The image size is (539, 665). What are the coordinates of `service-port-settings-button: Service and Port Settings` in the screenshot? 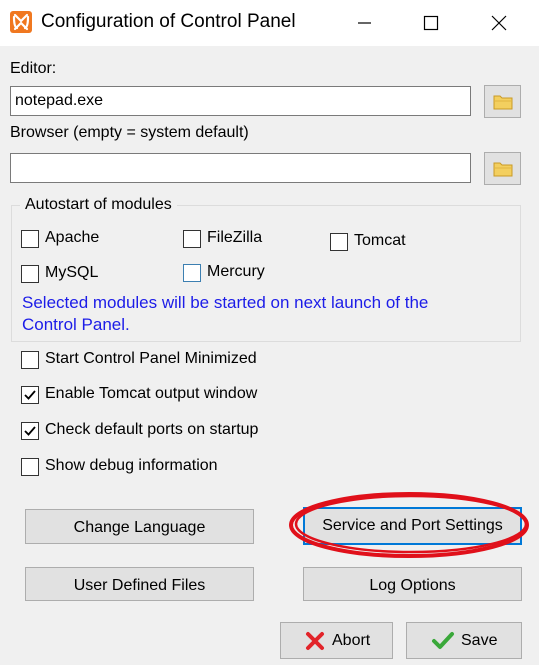 It's located at (412, 526).